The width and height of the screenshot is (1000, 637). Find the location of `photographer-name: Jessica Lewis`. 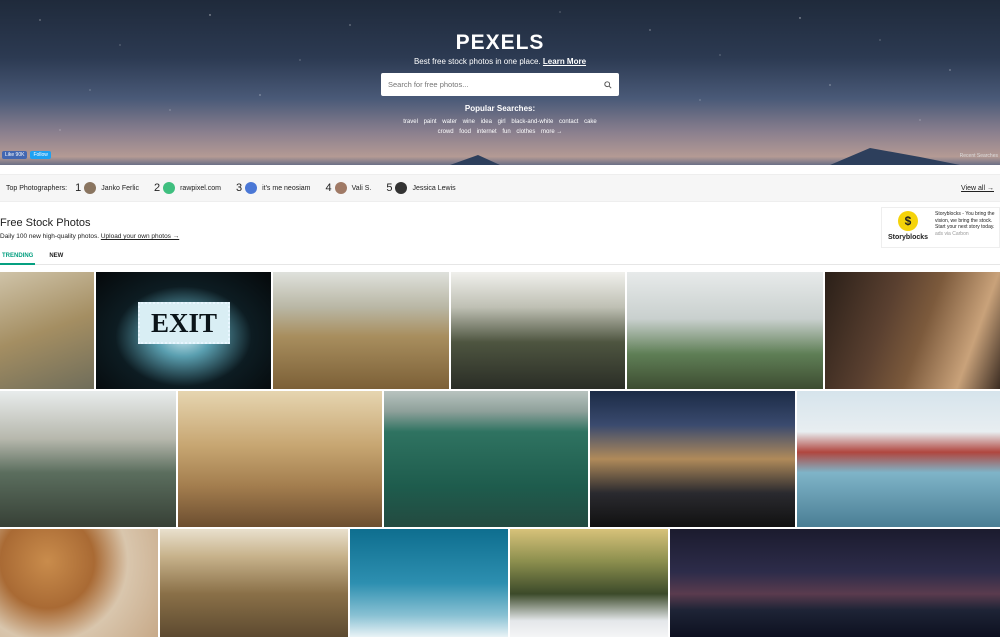

photographer-name: Jessica Lewis is located at coordinates (433, 188).